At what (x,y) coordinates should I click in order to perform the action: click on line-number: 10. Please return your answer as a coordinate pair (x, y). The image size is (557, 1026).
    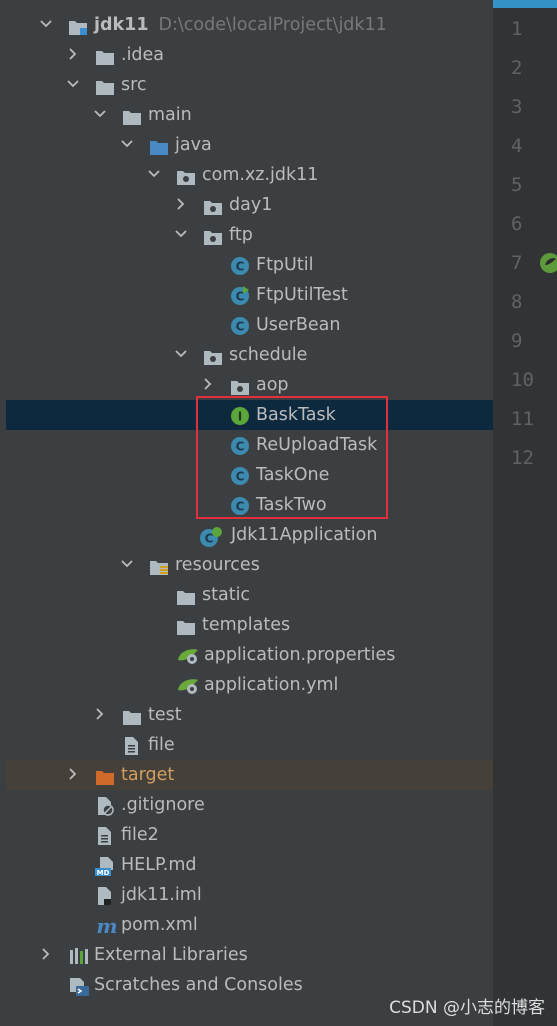
    Looking at the image, I should click on (522, 380).